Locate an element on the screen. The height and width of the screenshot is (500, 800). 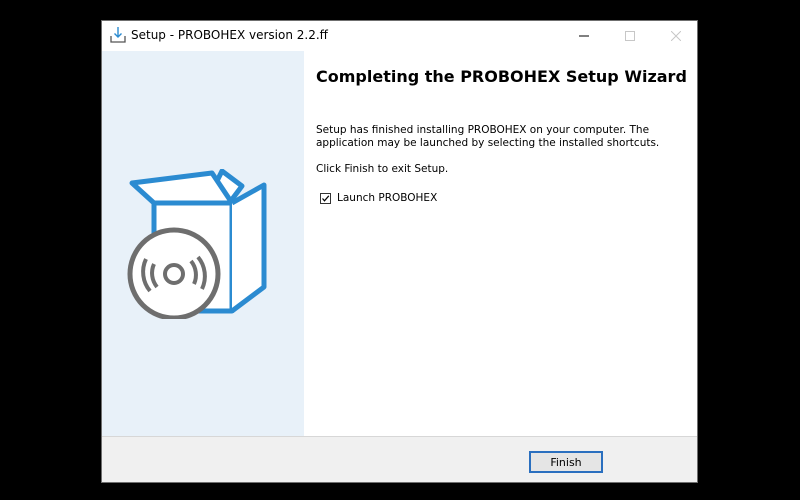
title-bar: Setup - PROBOHEX version 2.2.ff is located at coordinates (399, 36).